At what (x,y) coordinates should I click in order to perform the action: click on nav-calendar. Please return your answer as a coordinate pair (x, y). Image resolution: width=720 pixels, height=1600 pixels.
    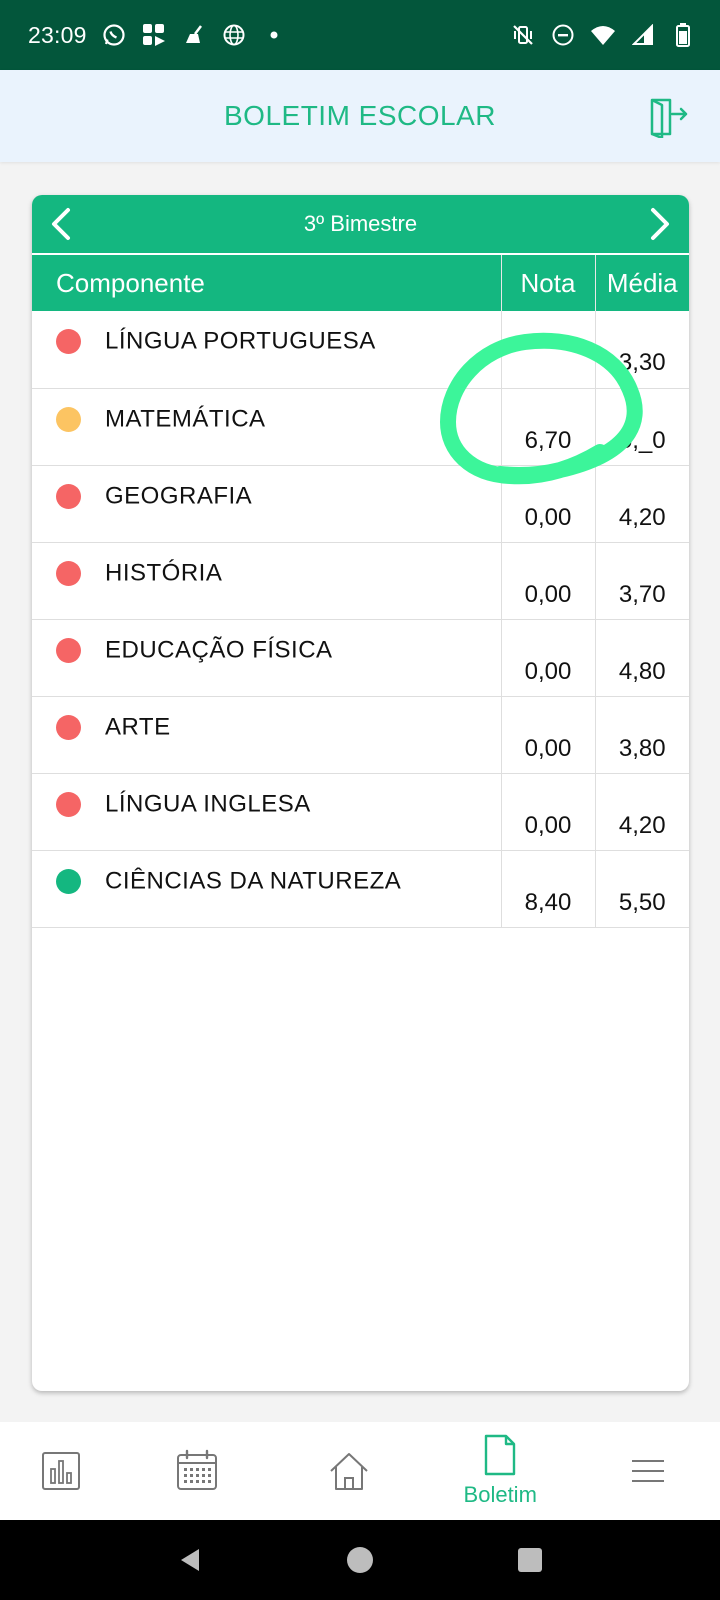
    Looking at the image, I should click on (197, 1471).